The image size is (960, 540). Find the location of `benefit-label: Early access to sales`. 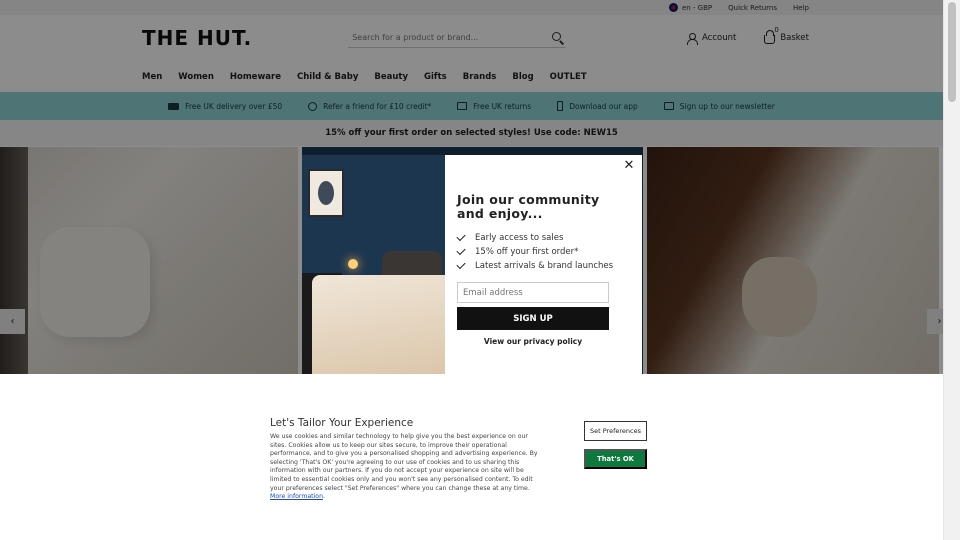

benefit-label: Early access to sales is located at coordinates (519, 238).